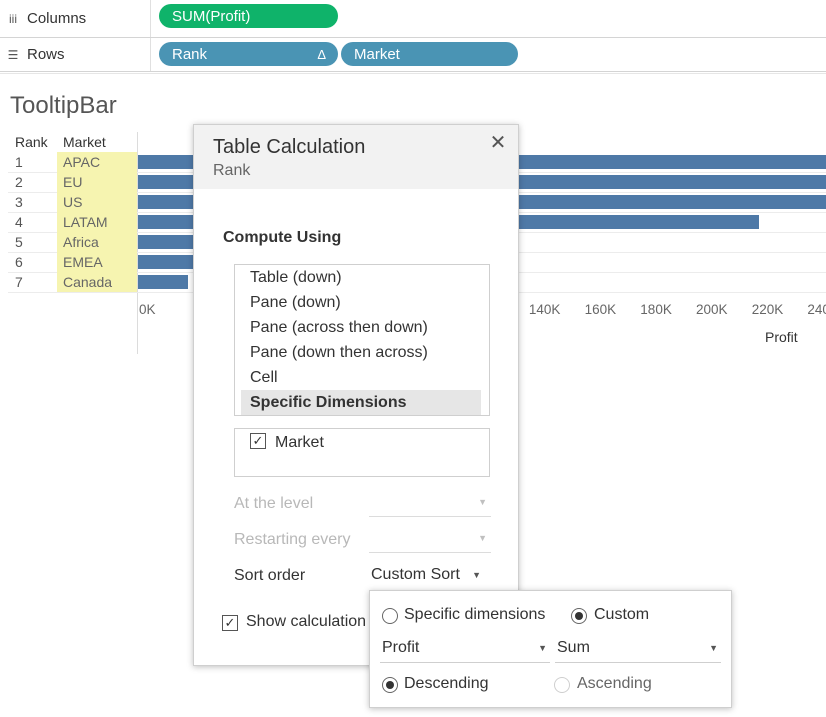 The width and height of the screenshot is (826, 717). Describe the element at coordinates (97, 222) in the screenshot. I see `market-cell: LATAM` at that location.